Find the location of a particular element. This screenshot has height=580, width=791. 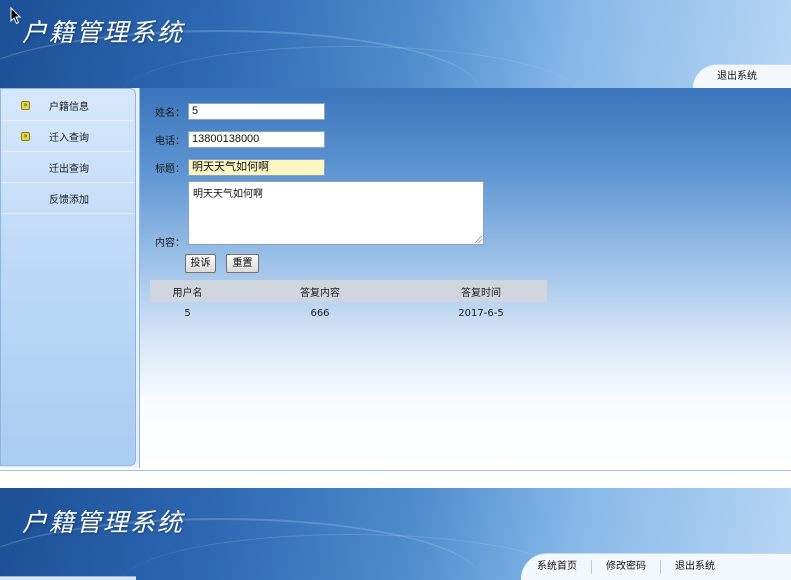

sidebar-item-huji-info: » 户籍信息 is located at coordinates (68, 105).